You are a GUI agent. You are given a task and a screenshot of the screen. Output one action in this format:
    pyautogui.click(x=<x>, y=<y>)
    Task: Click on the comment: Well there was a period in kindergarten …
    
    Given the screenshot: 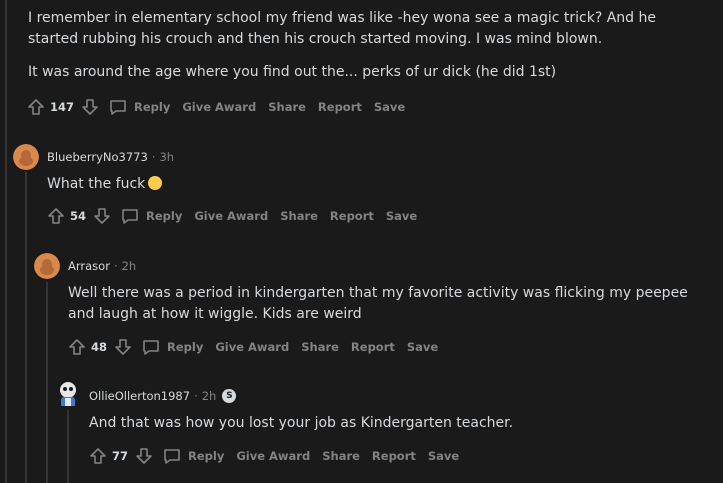 What is the action you would take?
    pyautogui.click(x=378, y=304)
    